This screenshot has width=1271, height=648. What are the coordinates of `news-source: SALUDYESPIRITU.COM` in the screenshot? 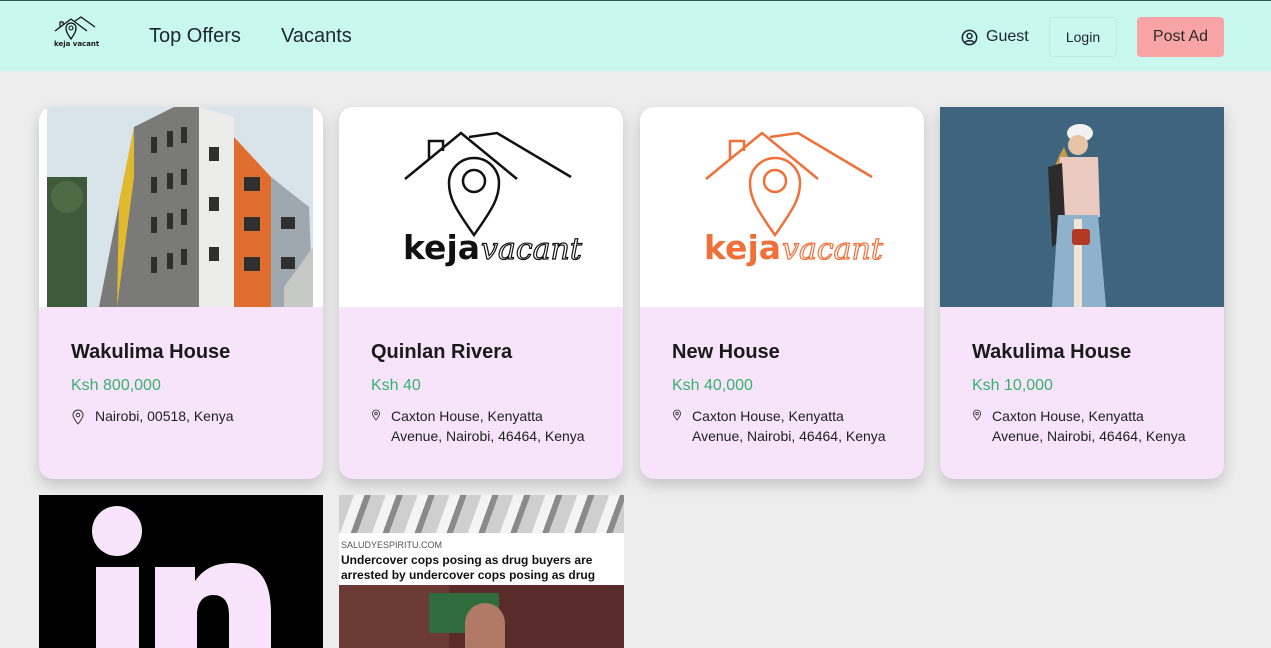 It's located at (392, 545).